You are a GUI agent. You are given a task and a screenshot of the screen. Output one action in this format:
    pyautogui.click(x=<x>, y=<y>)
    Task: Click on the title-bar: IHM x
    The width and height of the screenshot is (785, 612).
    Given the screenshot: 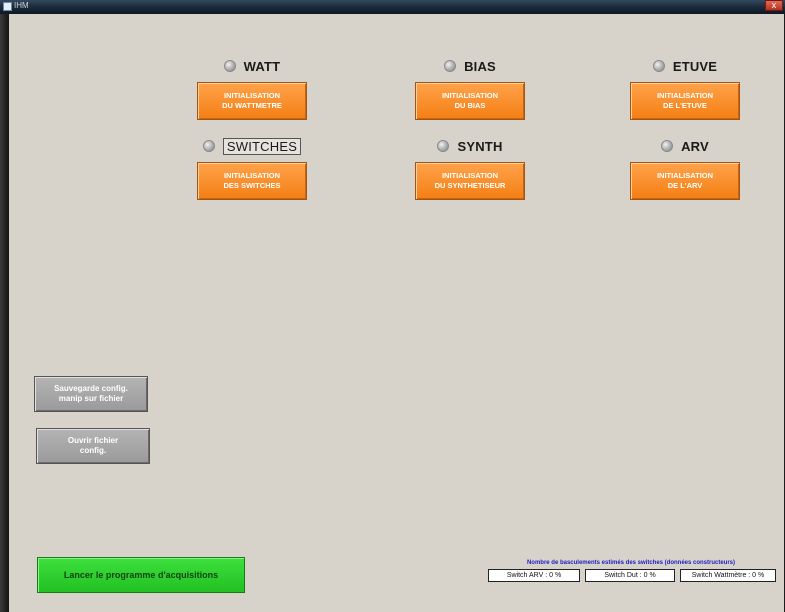 What is the action you would take?
    pyautogui.click(x=392, y=7)
    